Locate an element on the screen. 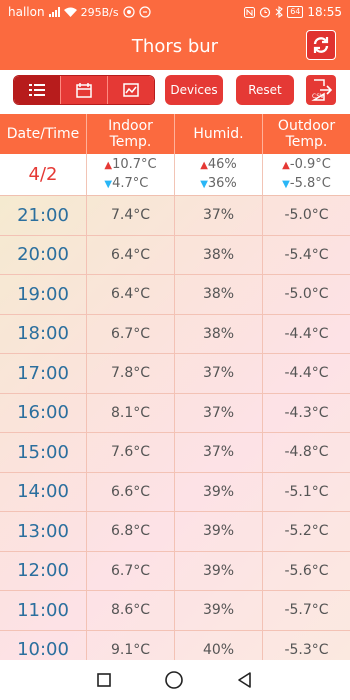 Image resolution: width=350 pixels, height=700 pixels. outdoor-max: -0.9°C is located at coordinates (310, 164).